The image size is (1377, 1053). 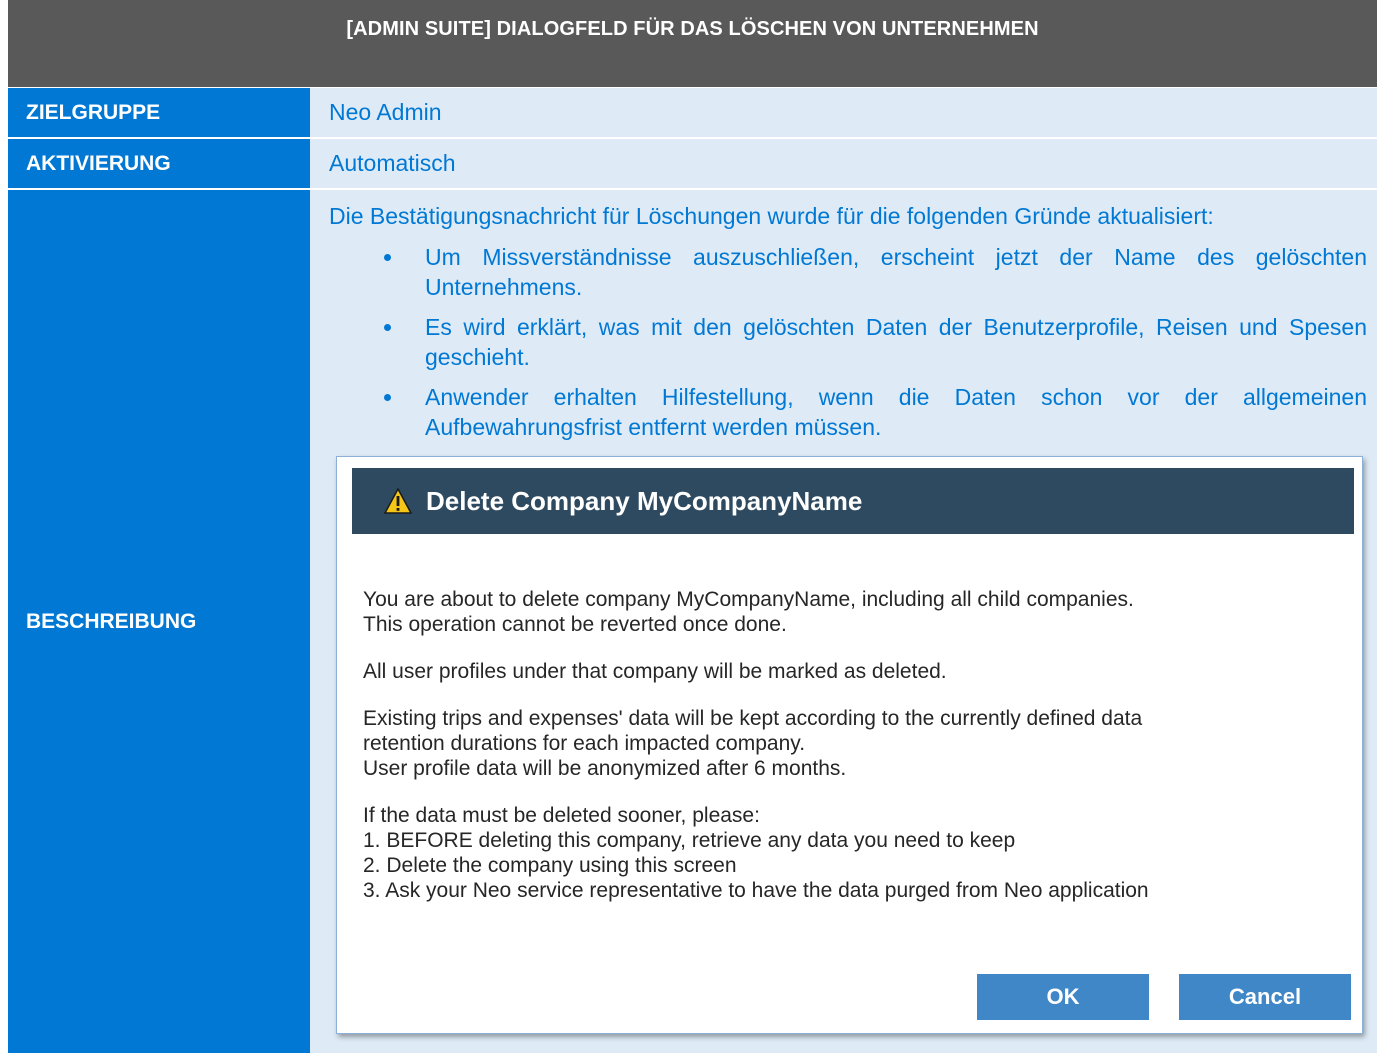 I want to click on dialog-title-bar: Delete Company MyCompanyName, so click(x=853, y=501).